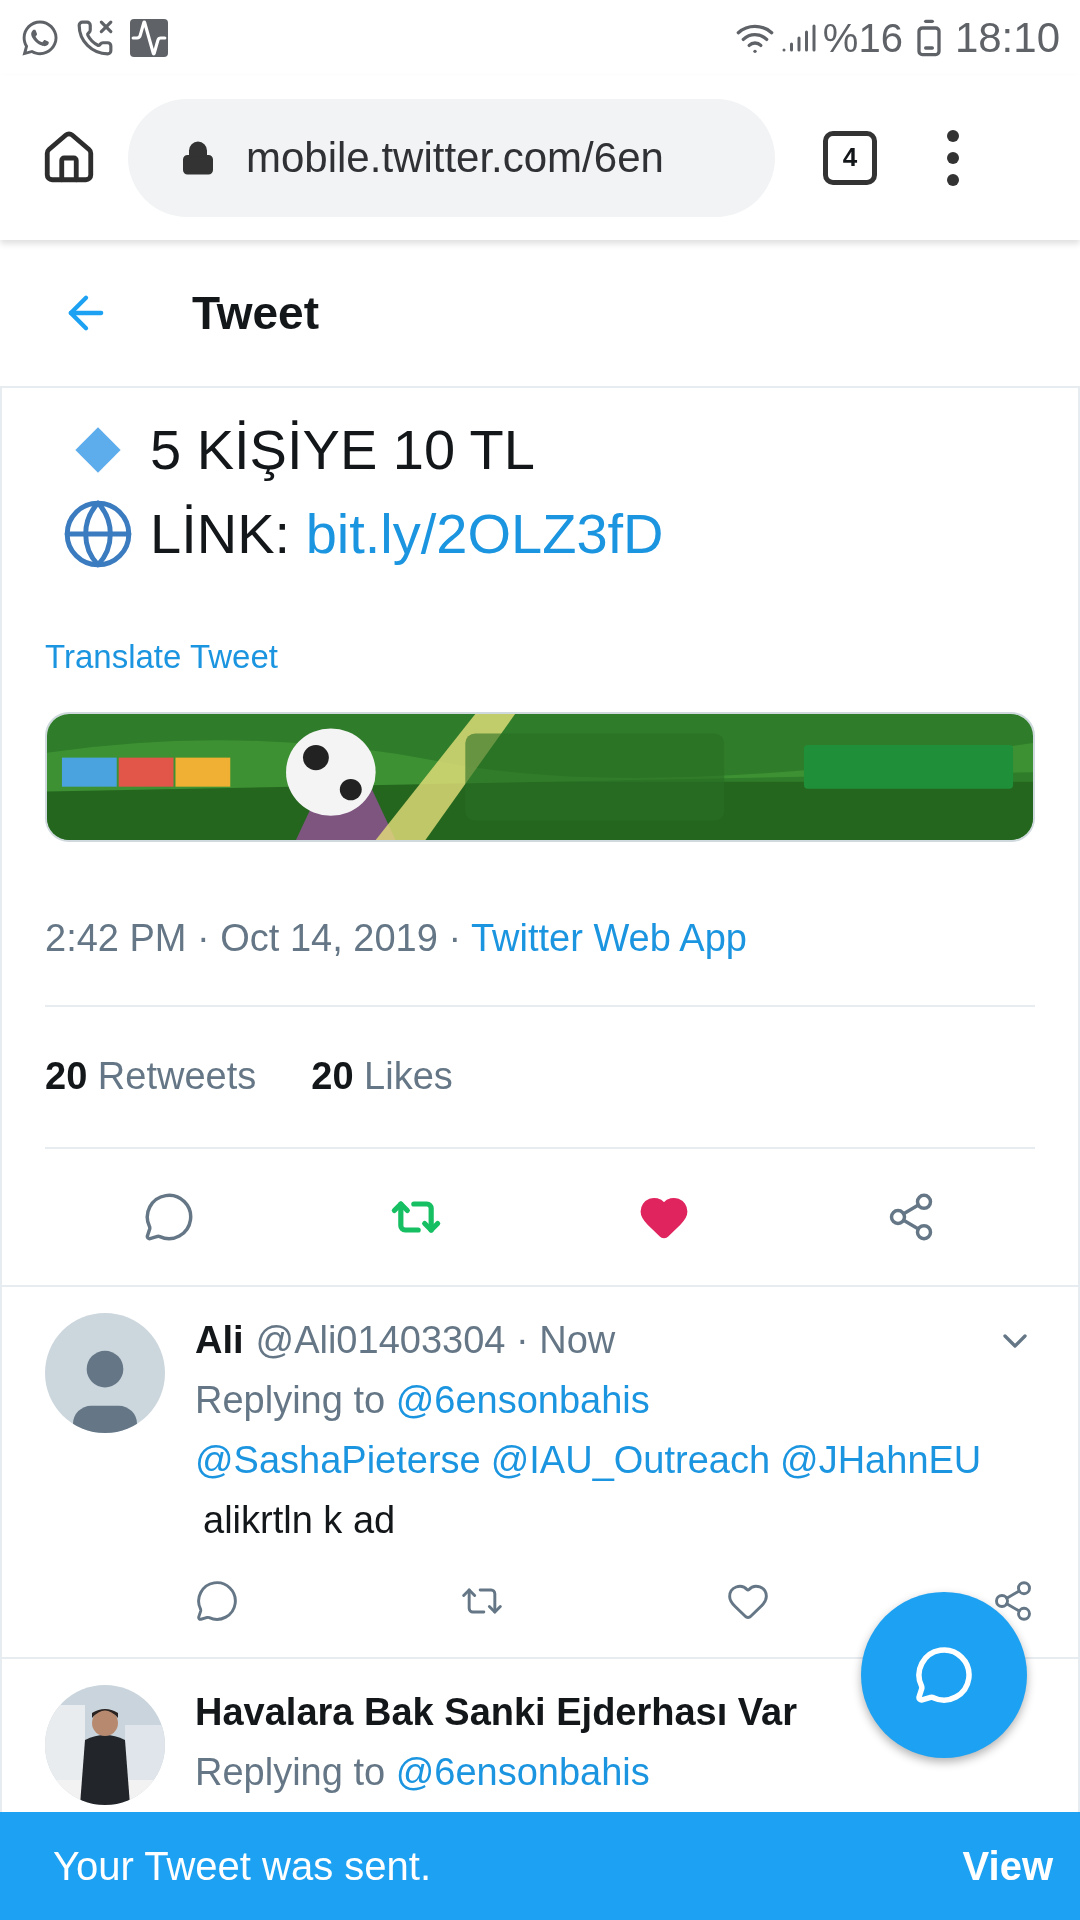 Image resolution: width=1080 pixels, height=1920 pixels. Describe the element at coordinates (484, 533) in the screenshot. I see `tweet-link: bit.ly/2OLZ3fD` at that location.